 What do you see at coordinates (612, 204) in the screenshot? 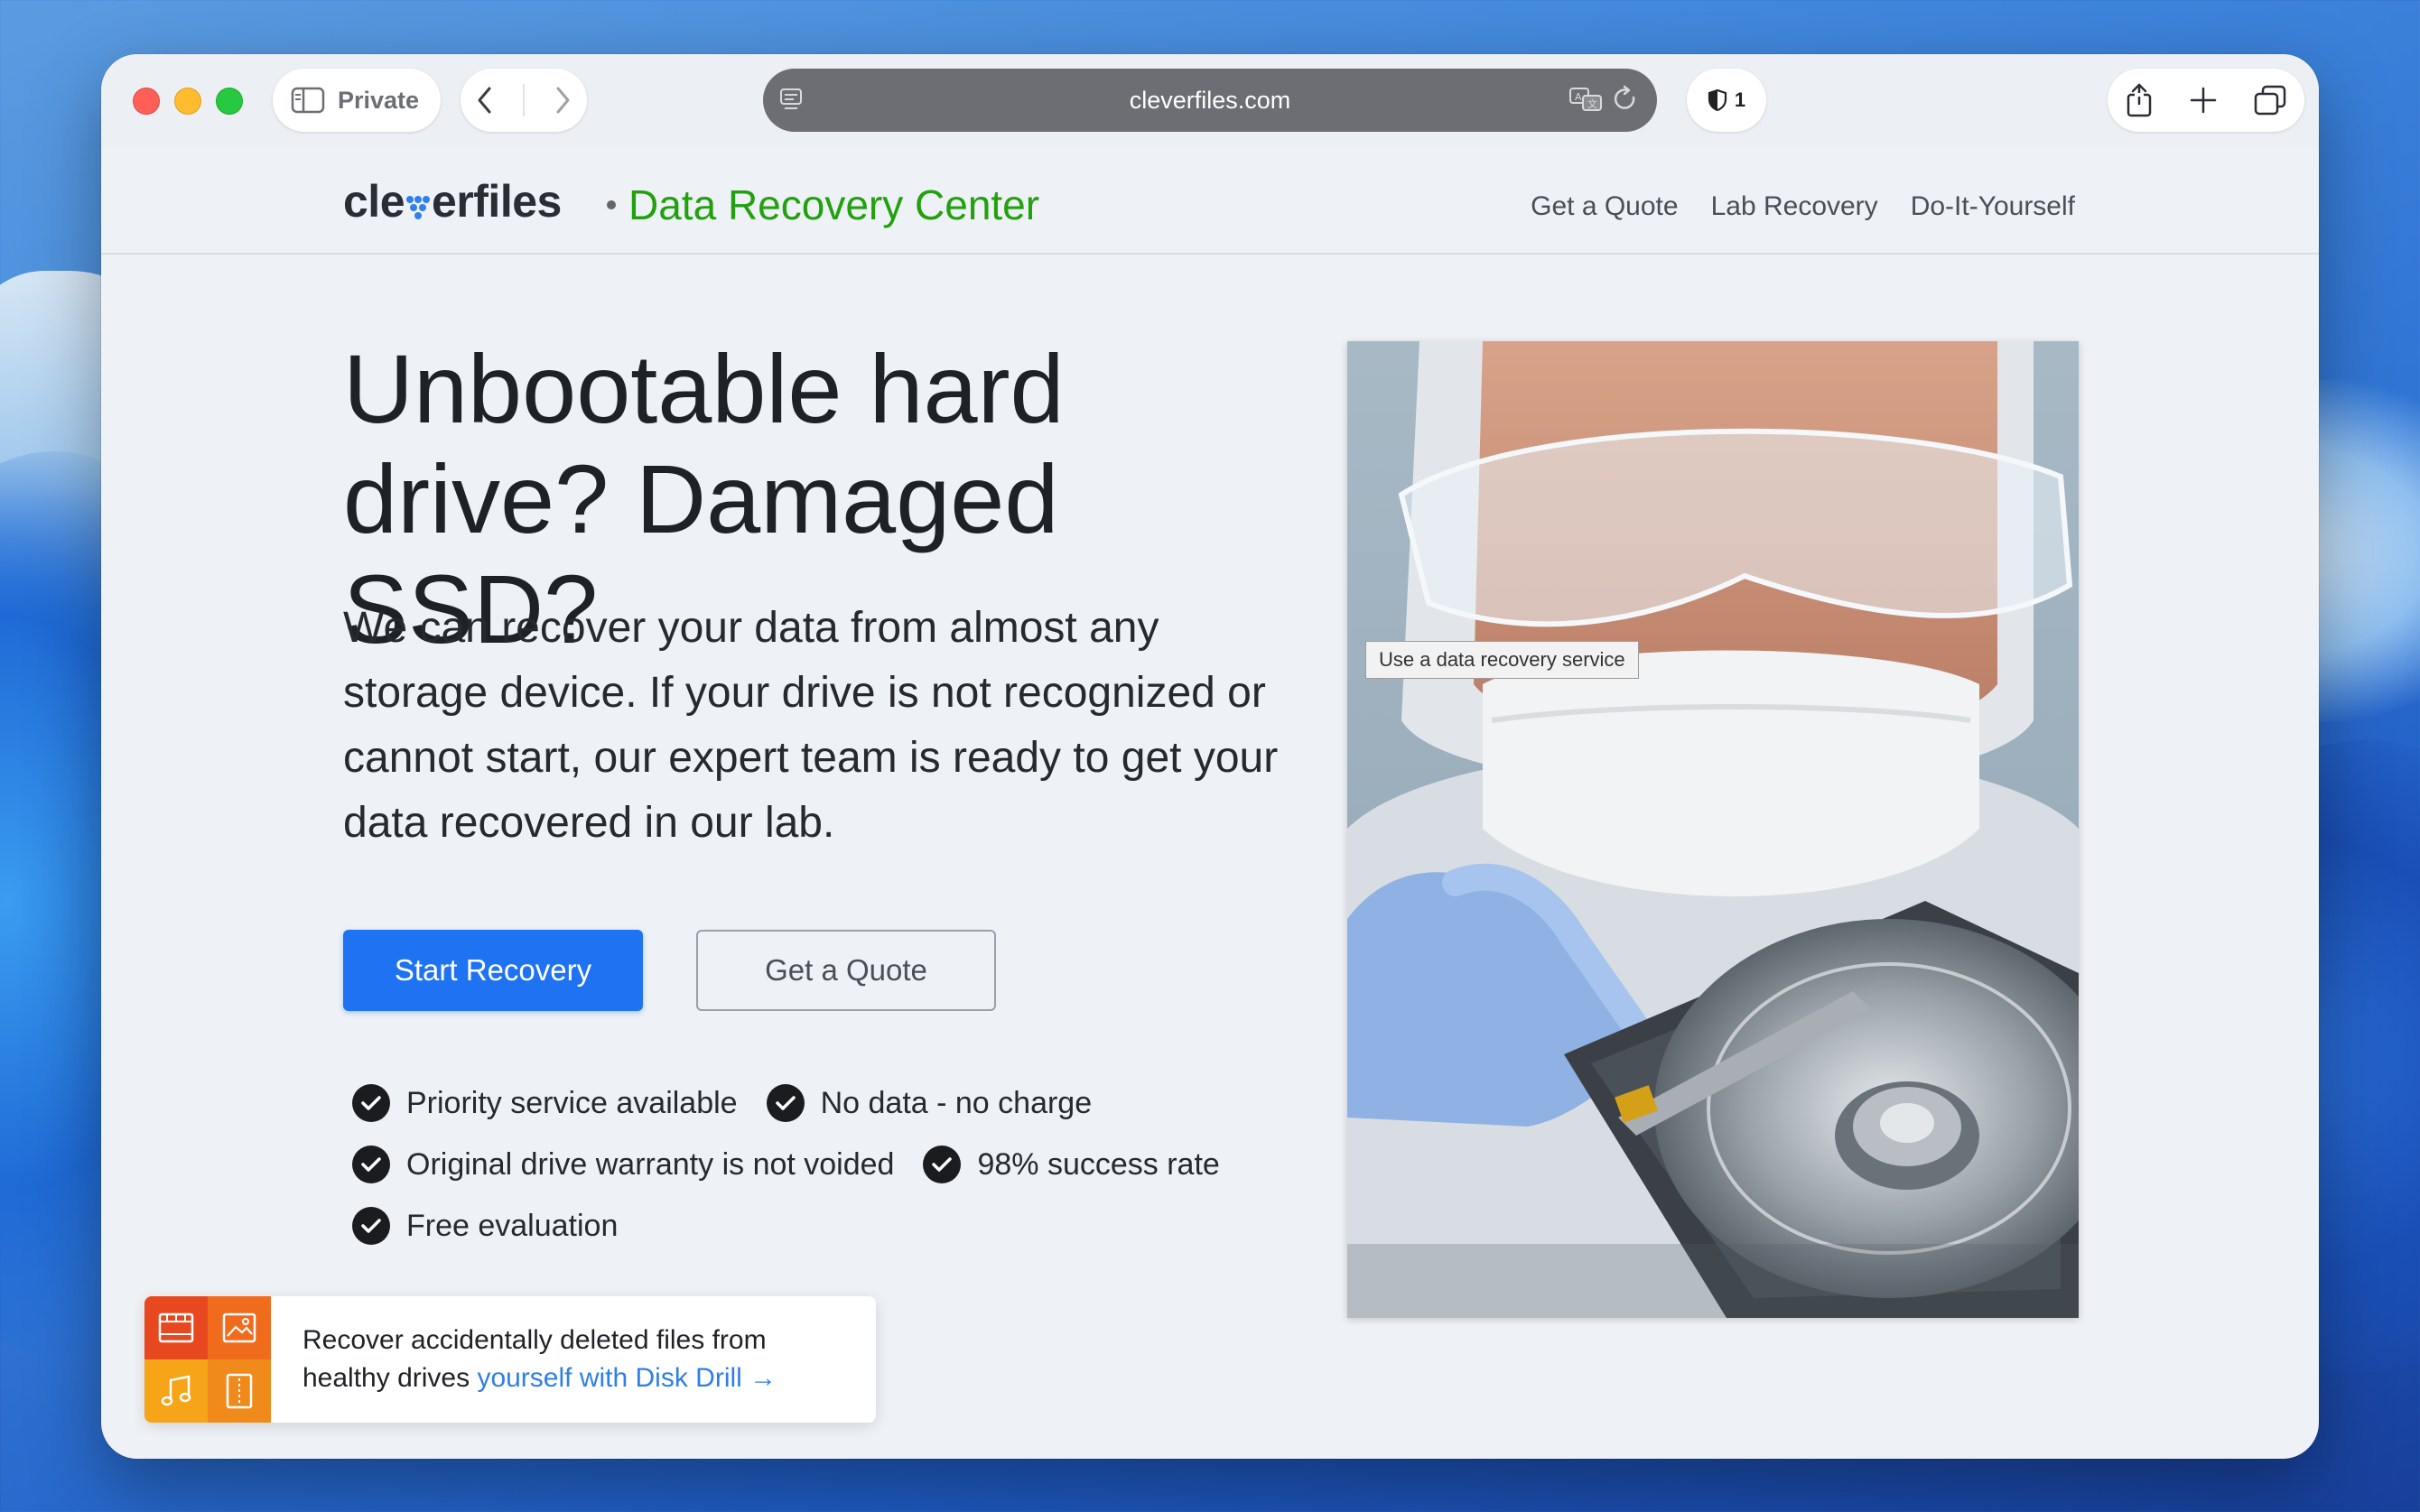
I see `brand-separator-dot` at bounding box center [612, 204].